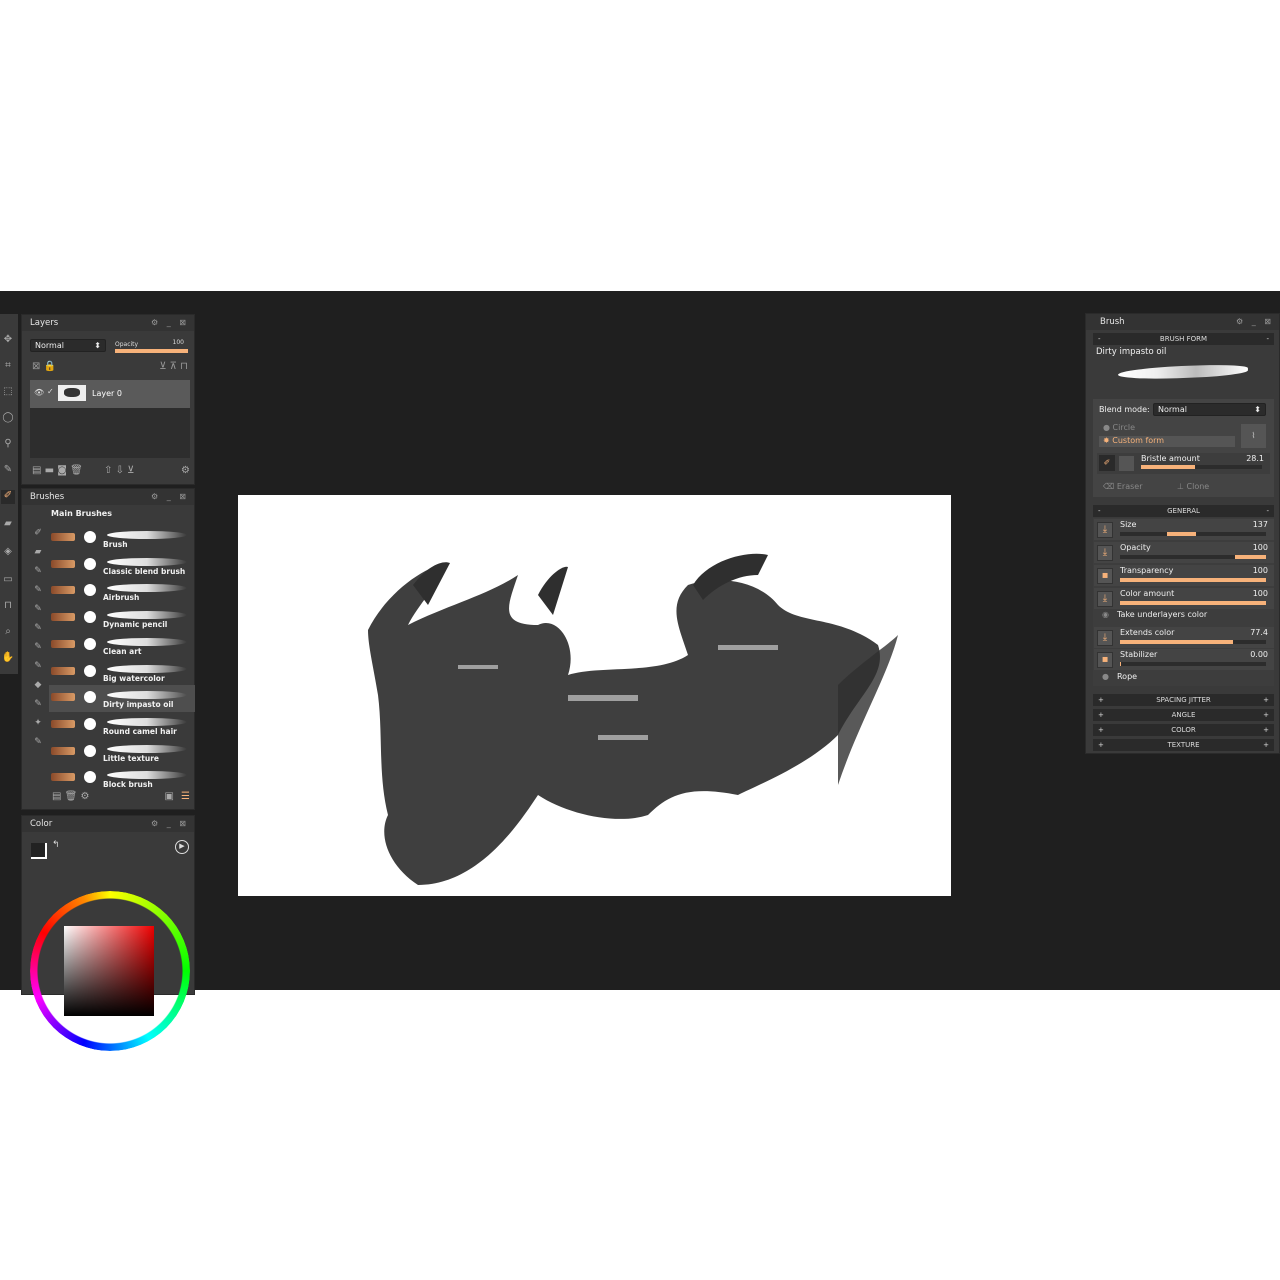 The width and height of the screenshot is (1280, 1280). What do you see at coordinates (1183, 339) in the screenshot?
I see `section-brush-form: - BRUSH FORM -` at bounding box center [1183, 339].